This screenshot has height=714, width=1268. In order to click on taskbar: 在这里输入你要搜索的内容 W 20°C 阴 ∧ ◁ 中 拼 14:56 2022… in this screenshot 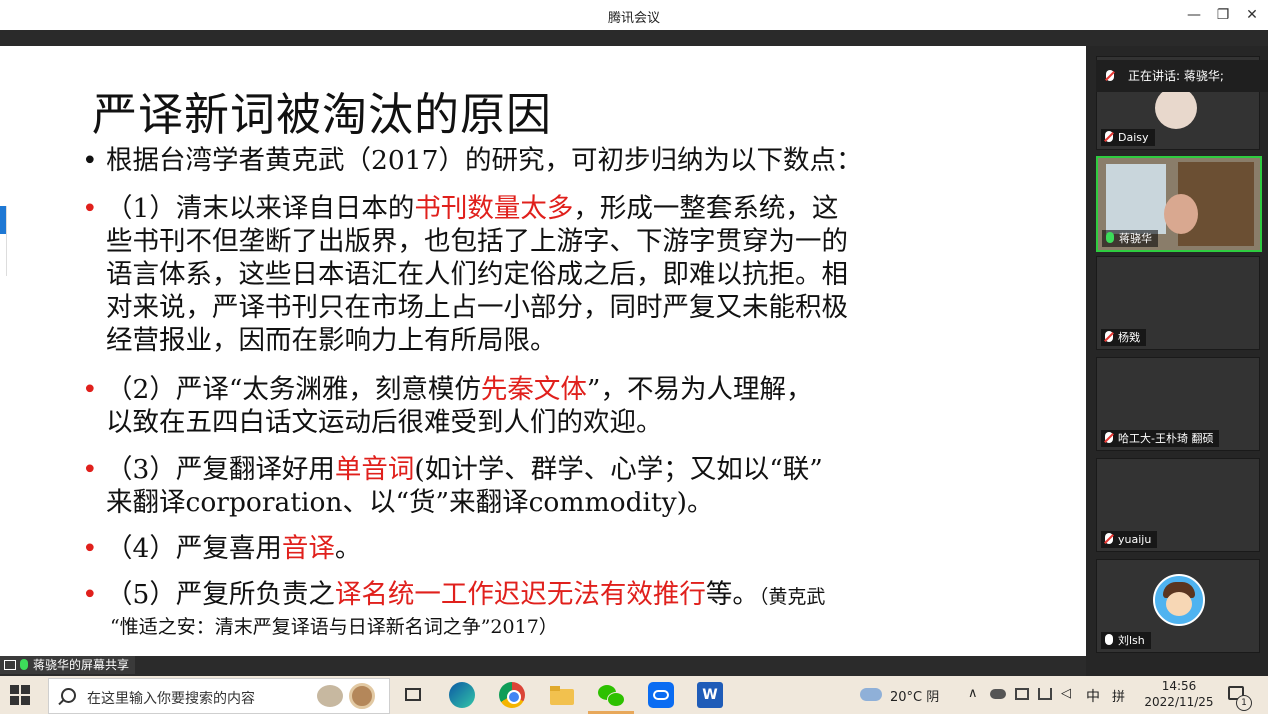, I will do `click(634, 695)`.